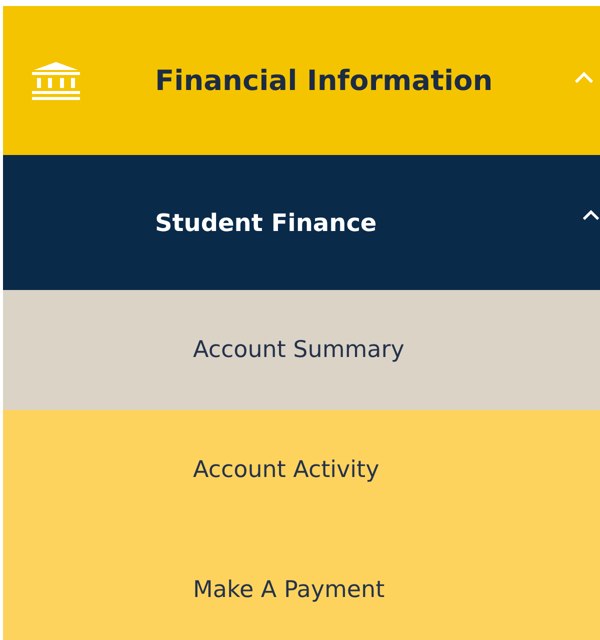  I want to click on chevron-icon, so click(591, 215).